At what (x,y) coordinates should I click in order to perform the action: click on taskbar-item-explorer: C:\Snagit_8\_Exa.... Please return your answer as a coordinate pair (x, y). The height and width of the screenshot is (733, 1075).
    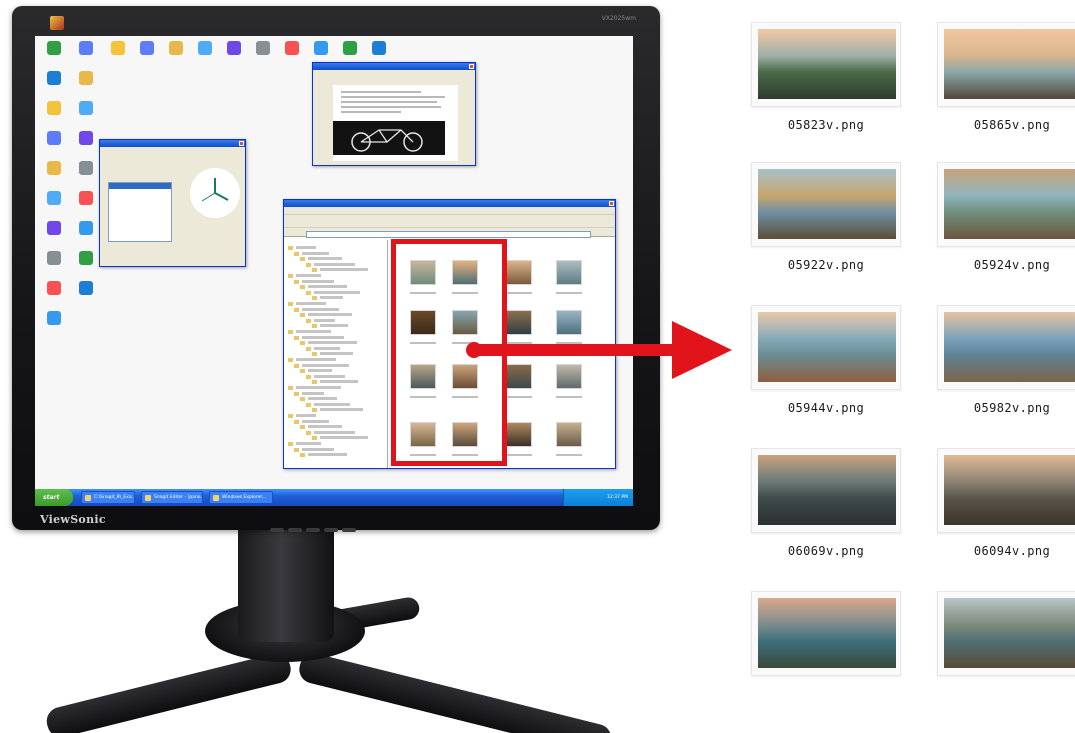
    Looking at the image, I should click on (108, 497).